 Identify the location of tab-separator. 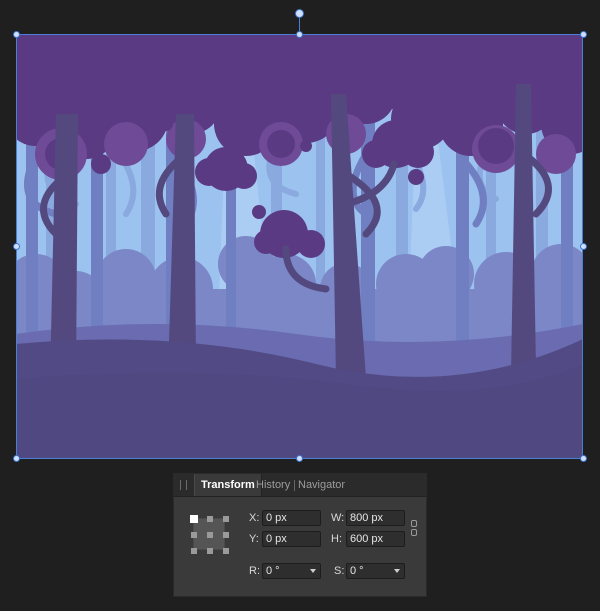
(294, 485).